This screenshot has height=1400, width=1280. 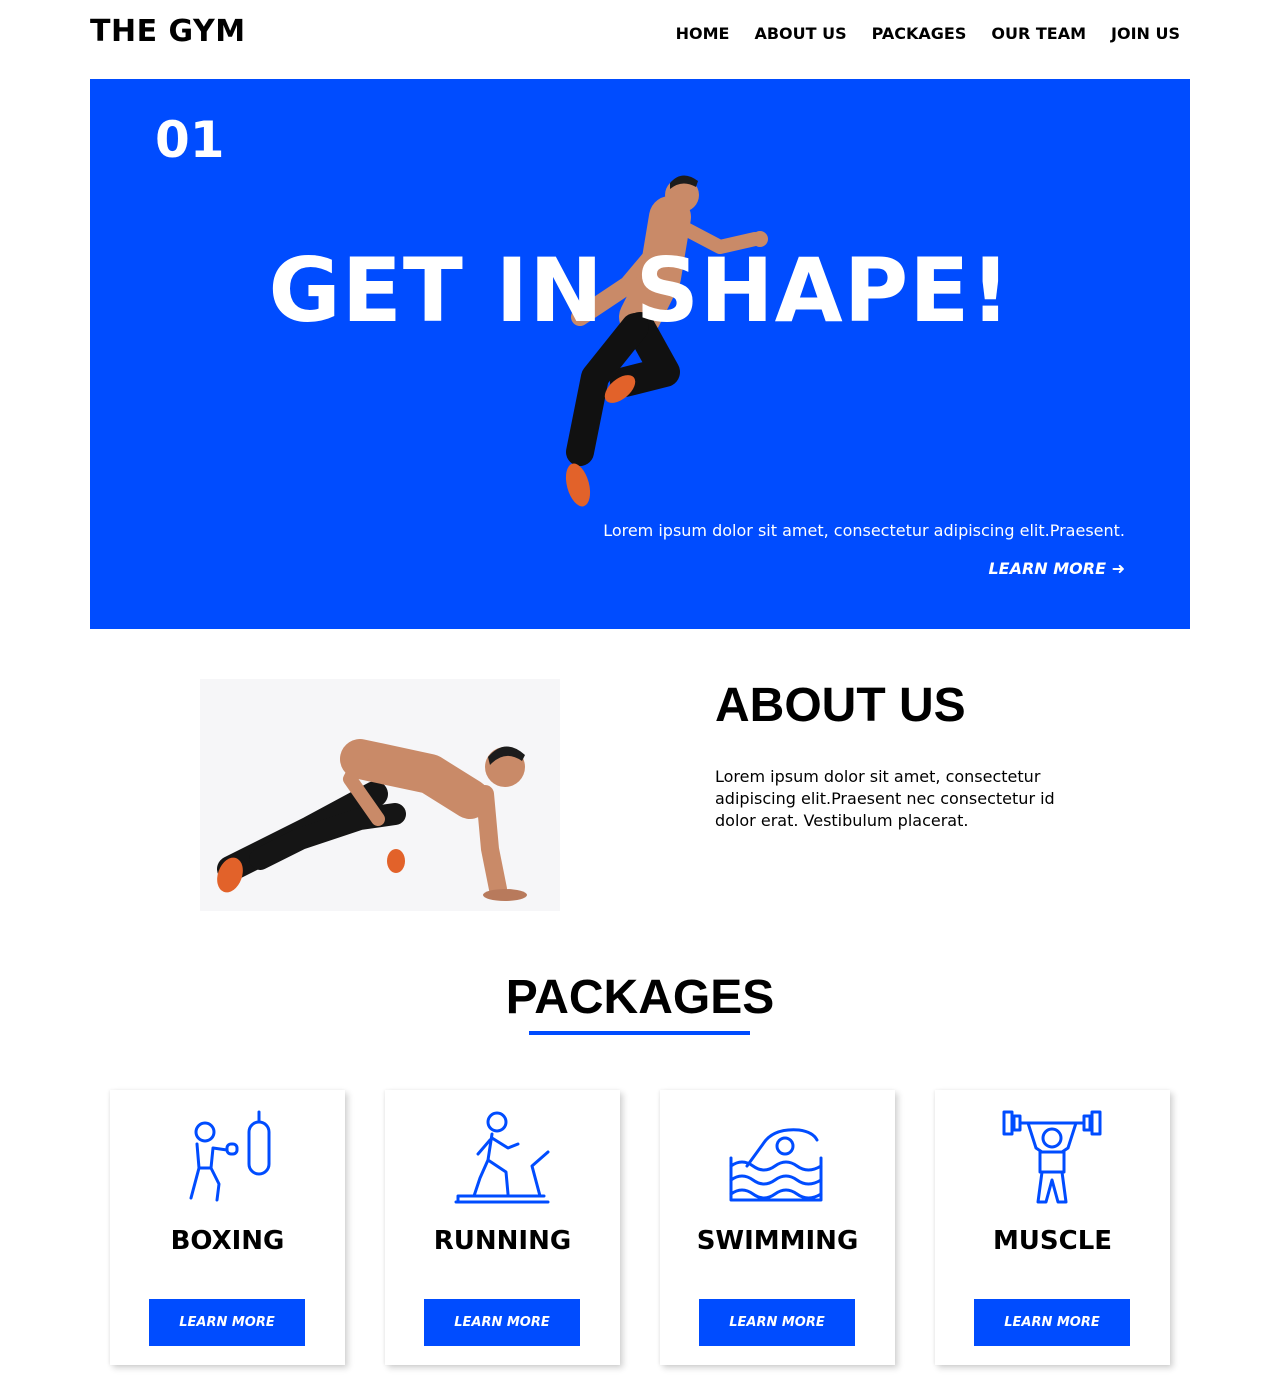 I want to click on boxing-icon, so click(x=230, y=1156).